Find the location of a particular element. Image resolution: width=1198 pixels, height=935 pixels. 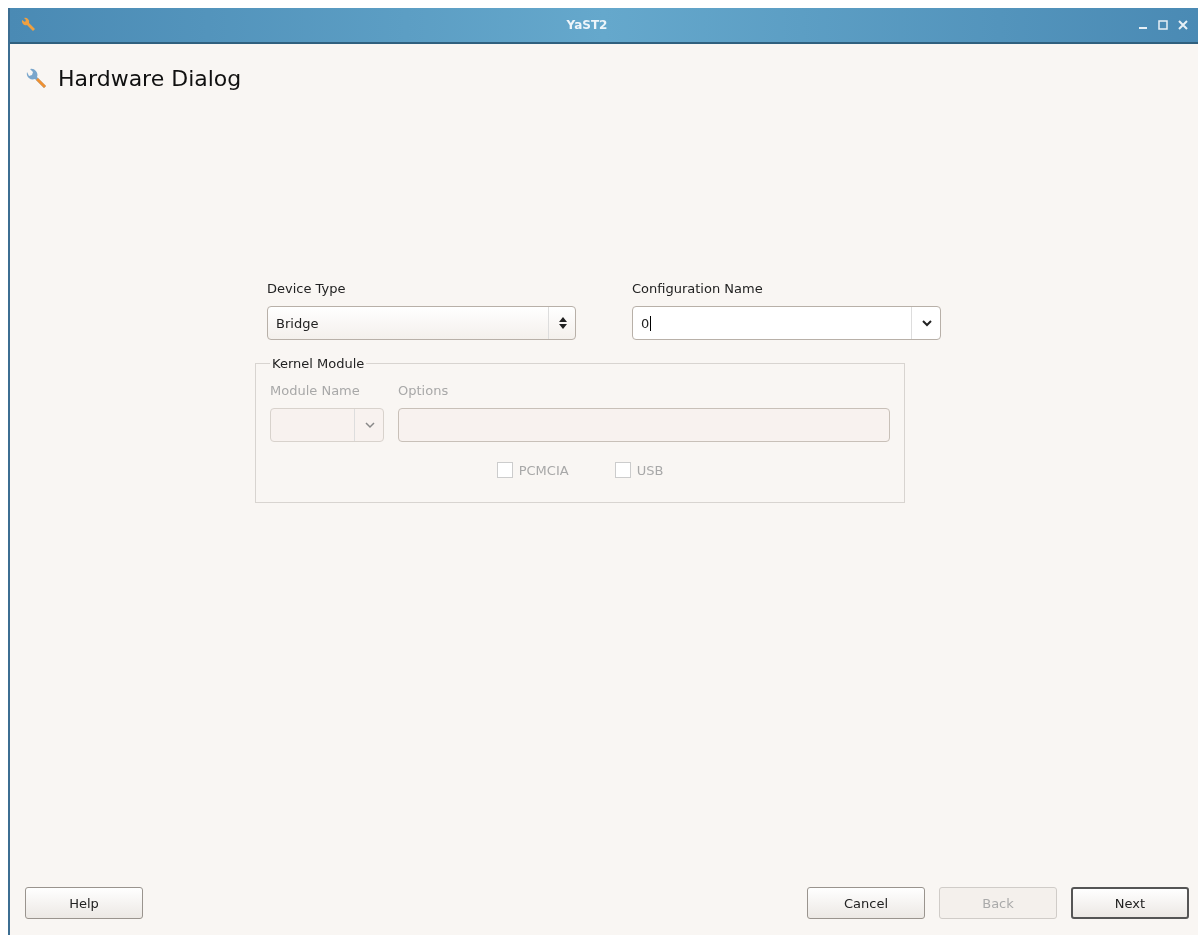

field-label: Configuration Name is located at coordinates (698, 288).